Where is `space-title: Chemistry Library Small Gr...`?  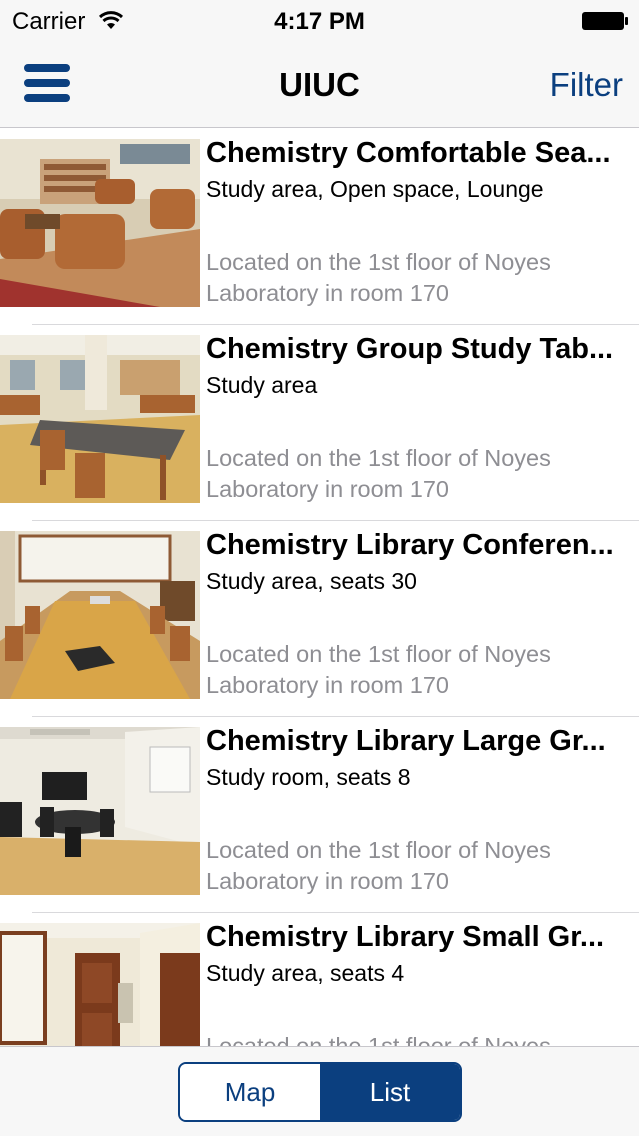
space-title: Chemistry Library Small Gr... is located at coordinates (405, 937).